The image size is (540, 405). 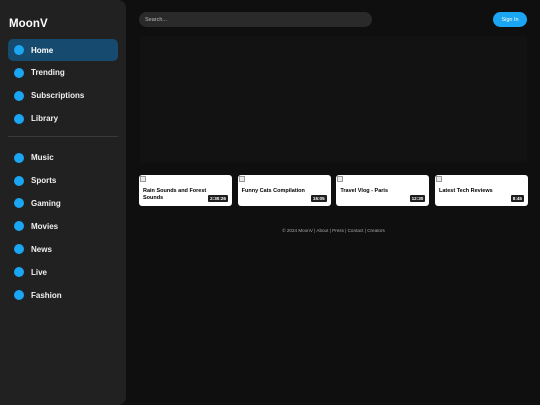 I want to click on sports-icon, so click(x=19, y=180).